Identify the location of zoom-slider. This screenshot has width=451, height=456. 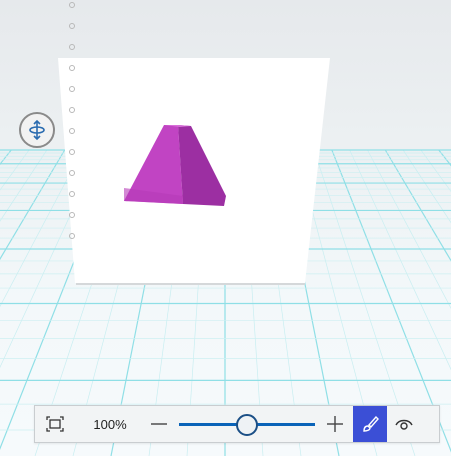
(247, 424).